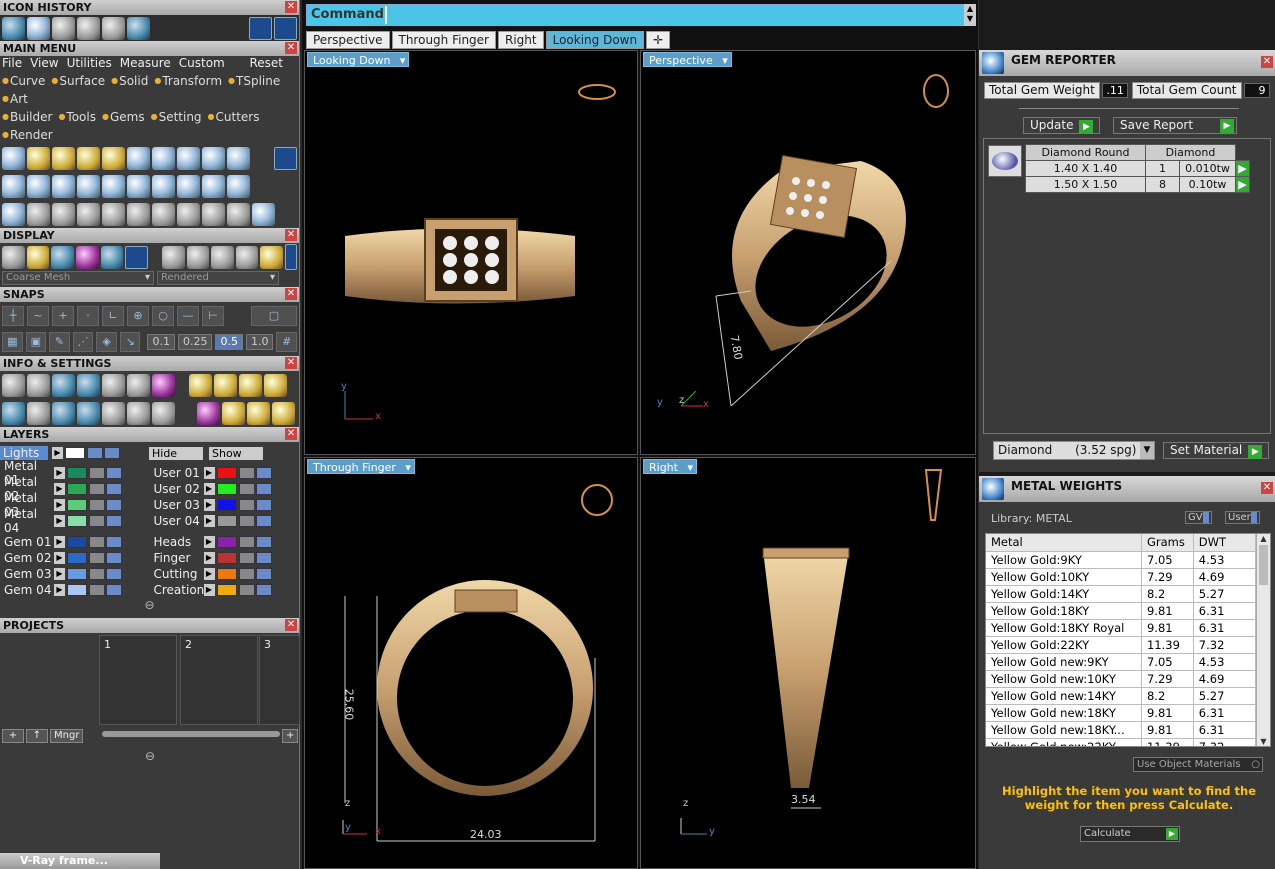 This screenshot has width=1275, height=869. Describe the element at coordinates (1198, 764) in the screenshot. I see `use-object-materials-toggle: Use Object Materials ○` at that location.